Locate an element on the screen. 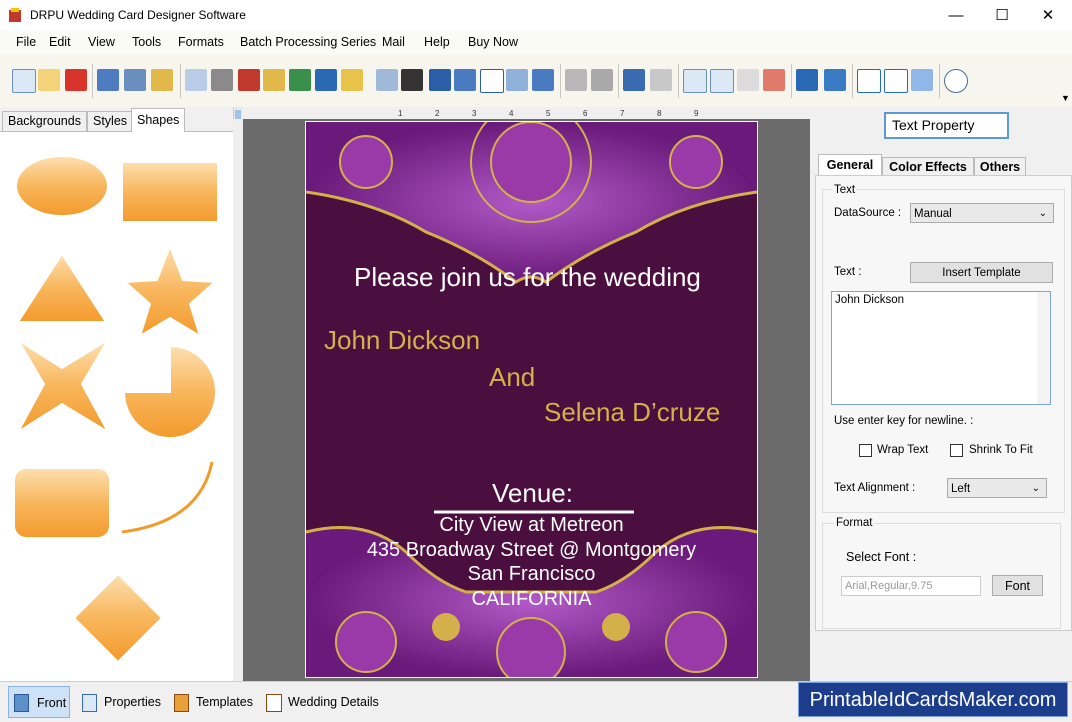 The image size is (1072, 722). font-field: Arial,Regular,9.75 is located at coordinates (911, 586).